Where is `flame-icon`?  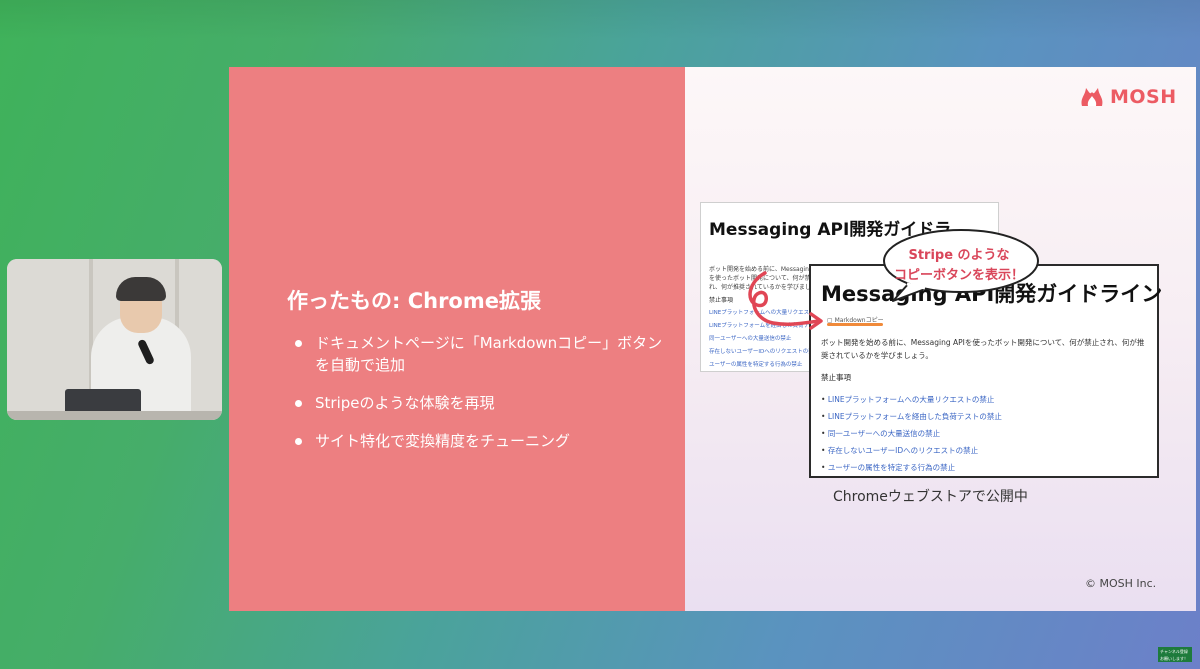 flame-icon is located at coordinates (1092, 97).